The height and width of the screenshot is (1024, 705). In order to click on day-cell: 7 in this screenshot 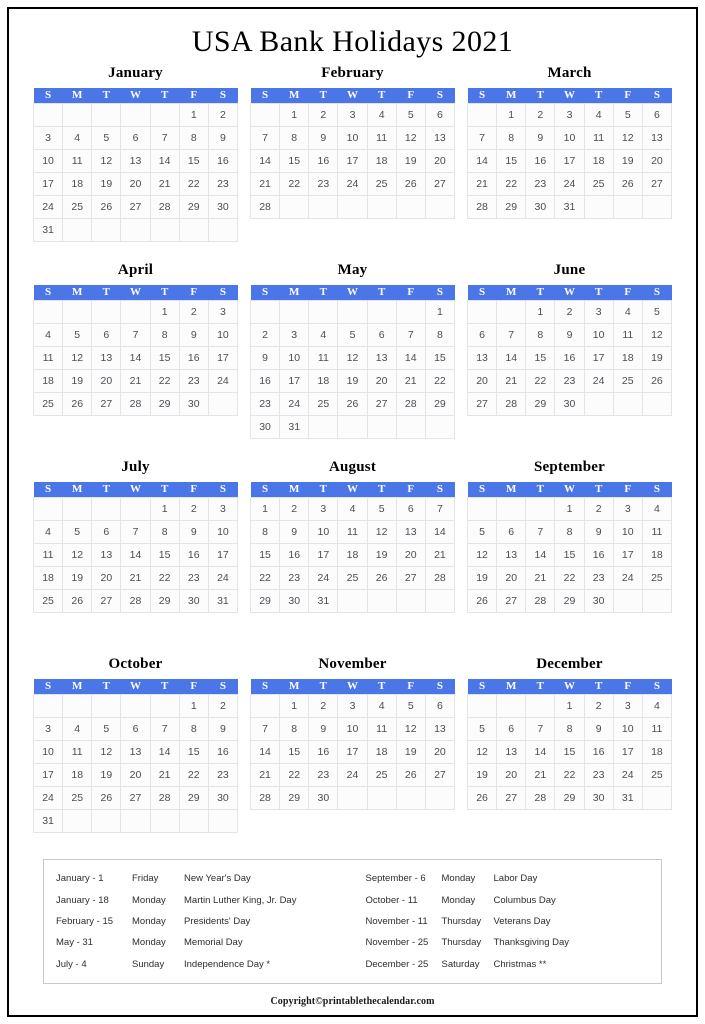, I will do `click(265, 138)`.